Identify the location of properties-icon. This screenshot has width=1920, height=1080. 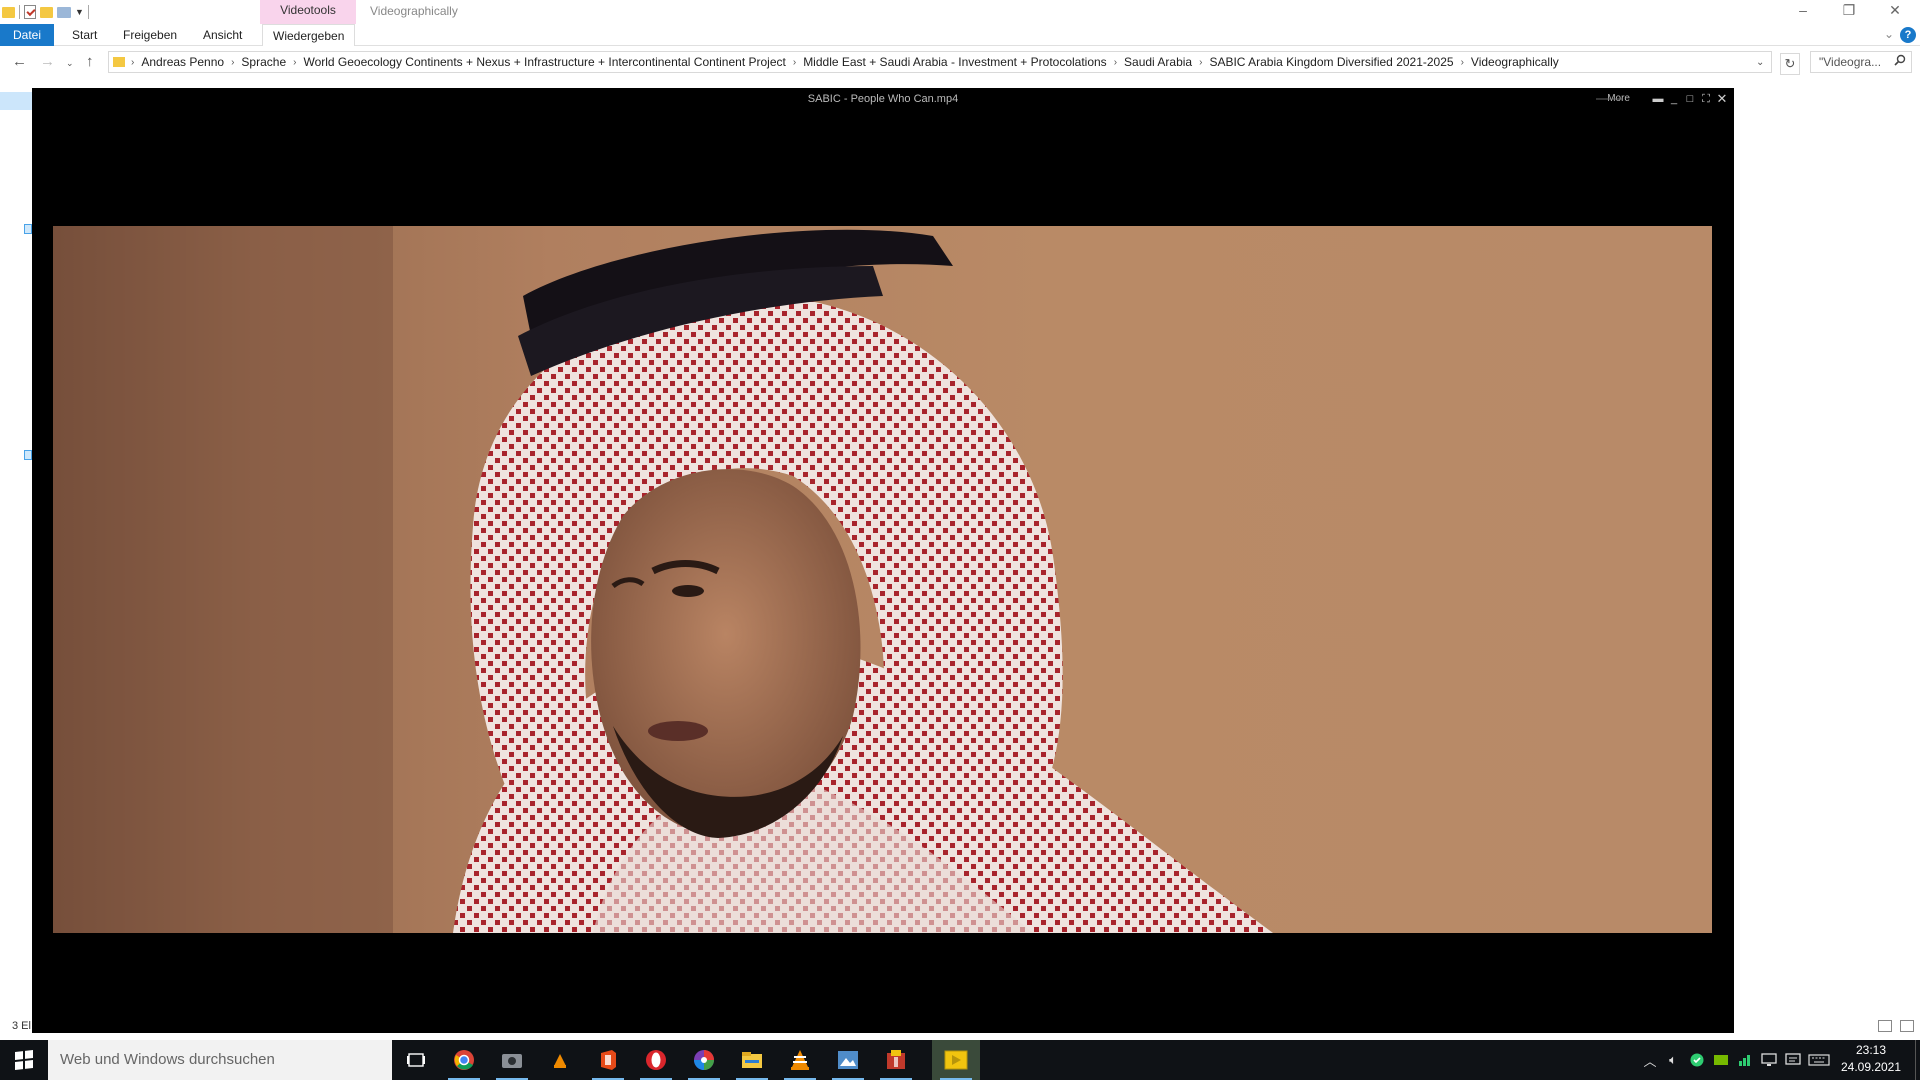
(30, 12).